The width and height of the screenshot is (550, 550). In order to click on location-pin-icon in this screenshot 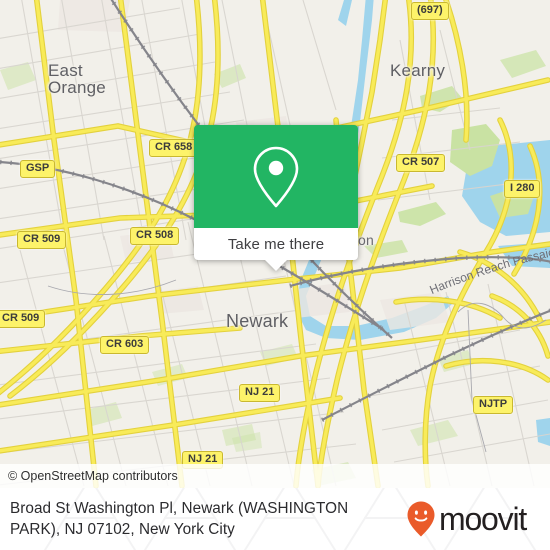, I will do `click(276, 176)`.